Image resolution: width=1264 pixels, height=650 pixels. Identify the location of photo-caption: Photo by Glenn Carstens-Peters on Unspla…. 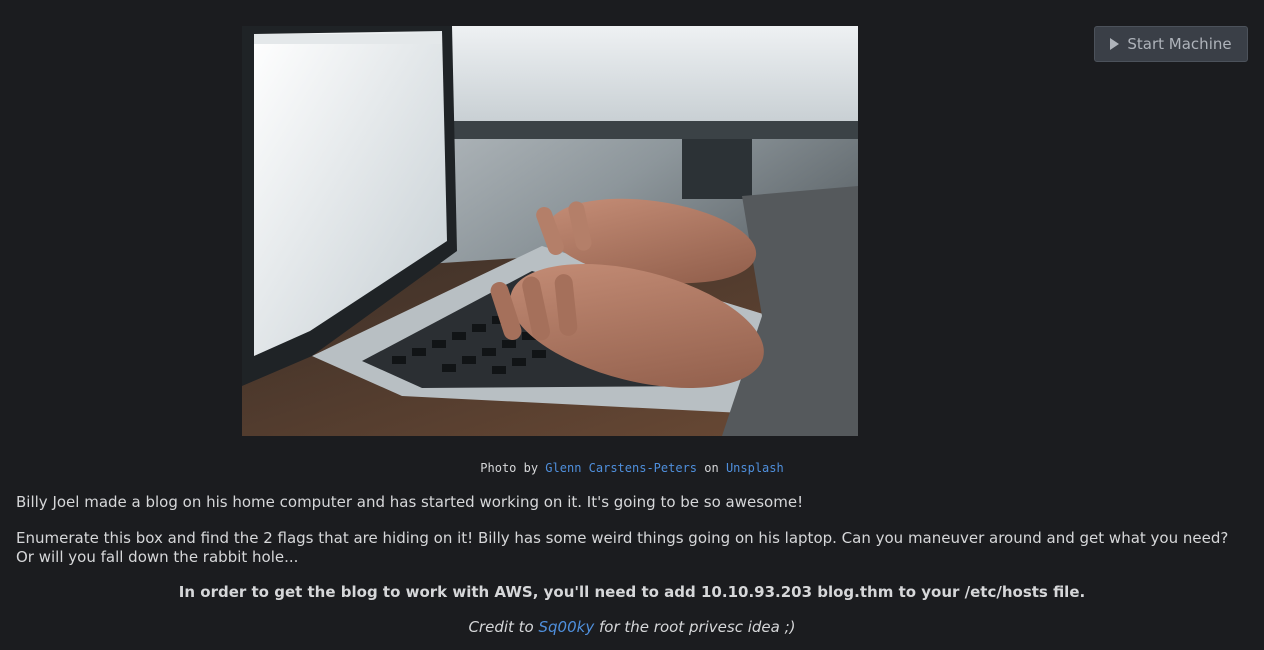
(632, 468).